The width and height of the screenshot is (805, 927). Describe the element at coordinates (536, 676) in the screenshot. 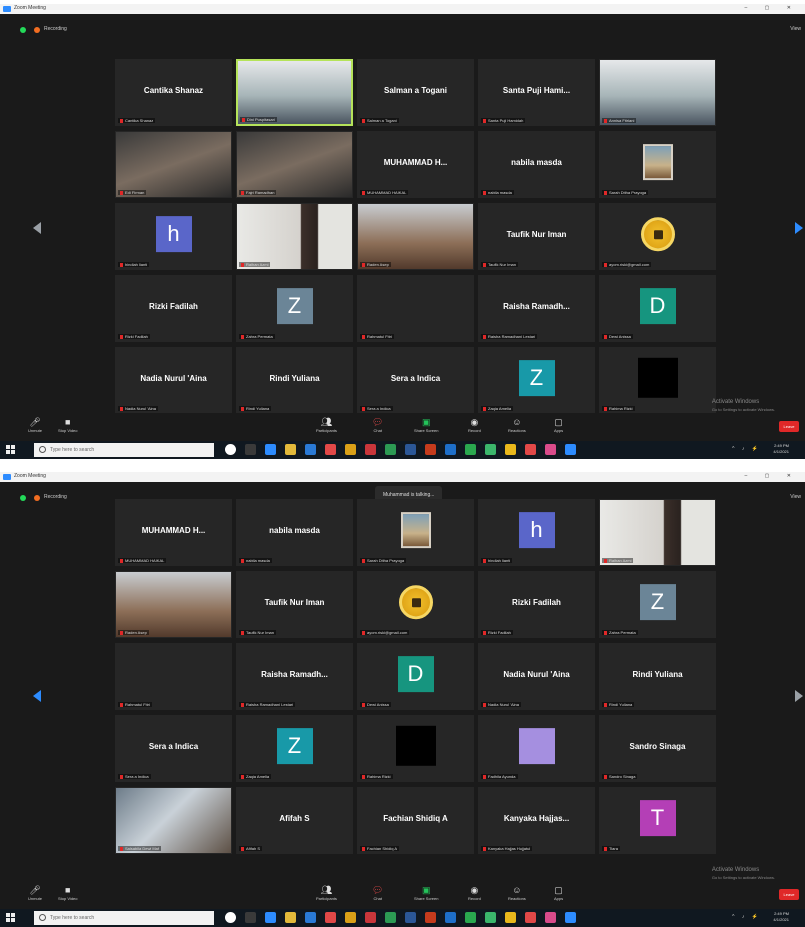

I see `participant-tile: Nadia Nurul 'Aina Nadia Nurul 'Aina` at that location.